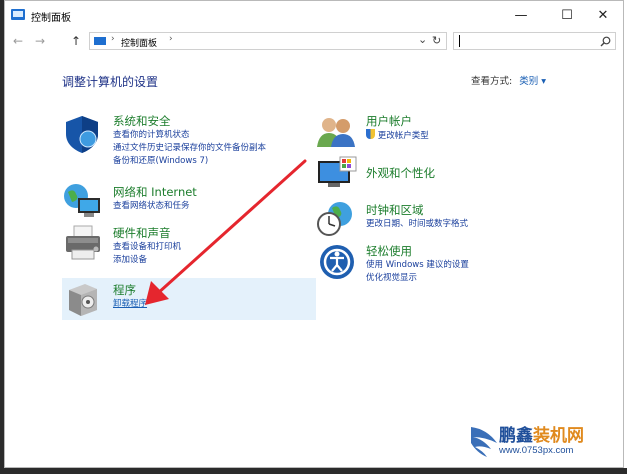 Image resolution: width=627 pixels, height=474 pixels. What do you see at coordinates (558, 436) in the screenshot?
I see `watermark-brand-b: 装机网` at bounding box center [558, 436].